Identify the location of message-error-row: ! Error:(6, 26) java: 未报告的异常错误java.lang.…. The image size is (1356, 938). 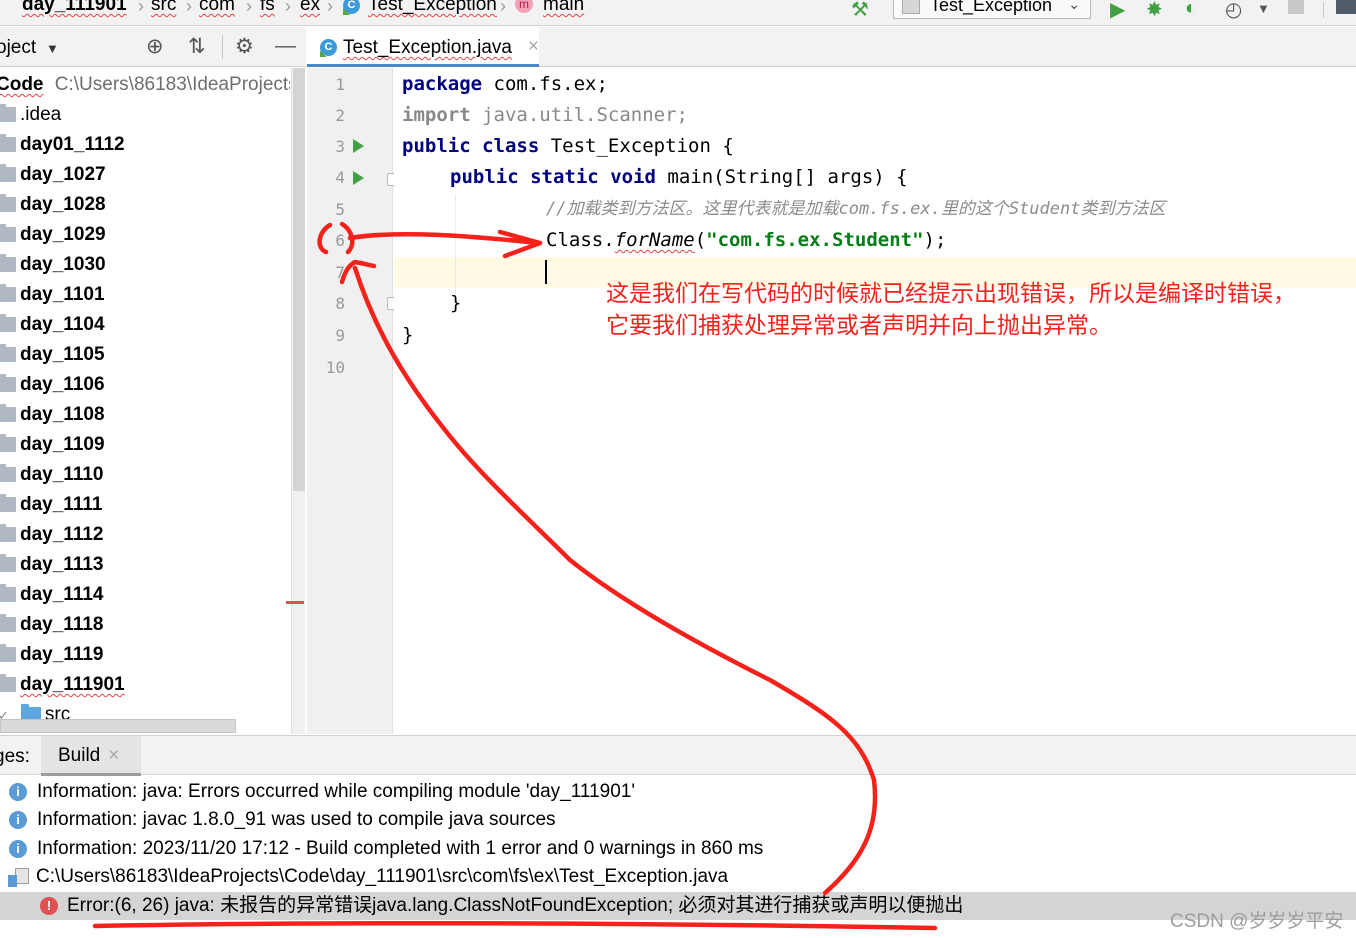
(678, 906).